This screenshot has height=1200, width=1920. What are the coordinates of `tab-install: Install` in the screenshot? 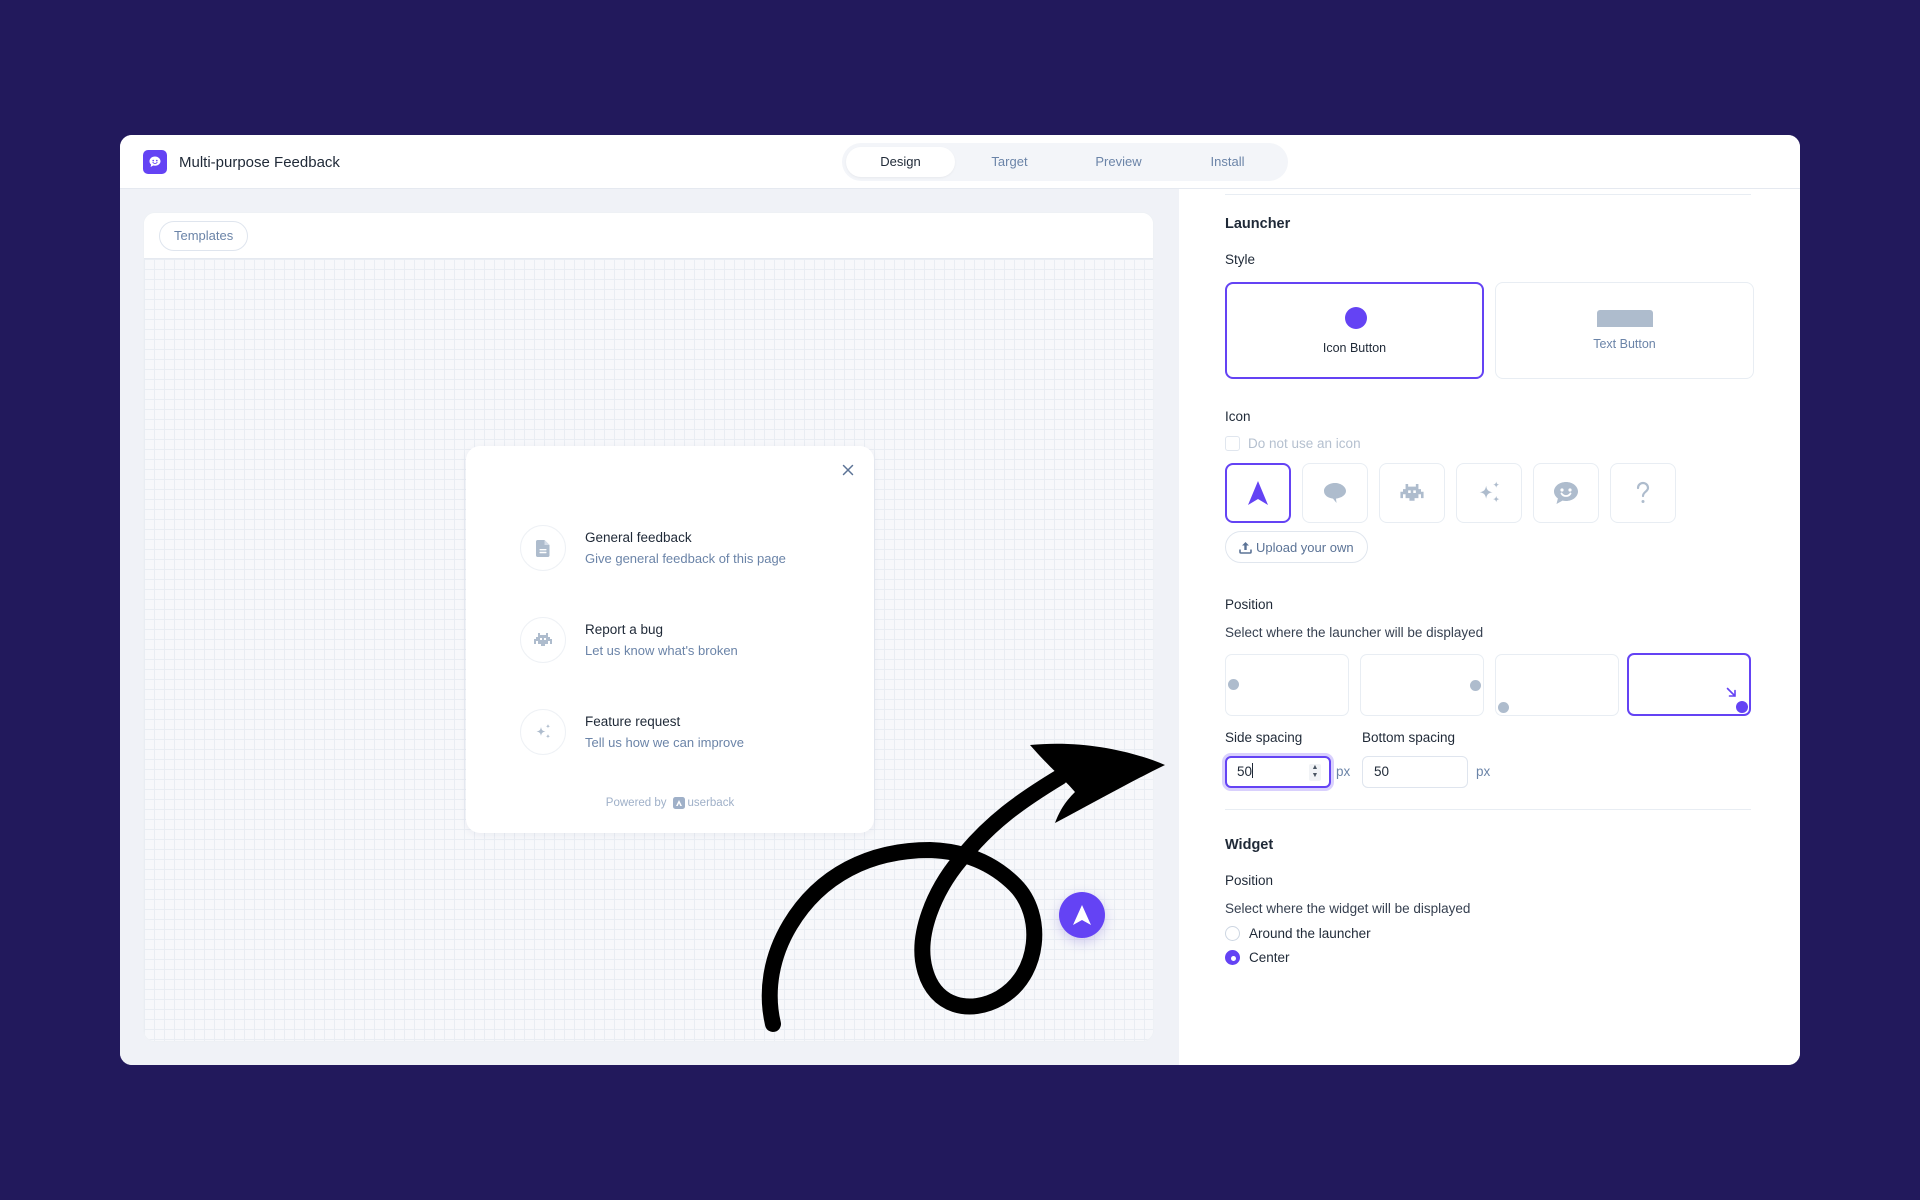 It's located at (1227, 162).